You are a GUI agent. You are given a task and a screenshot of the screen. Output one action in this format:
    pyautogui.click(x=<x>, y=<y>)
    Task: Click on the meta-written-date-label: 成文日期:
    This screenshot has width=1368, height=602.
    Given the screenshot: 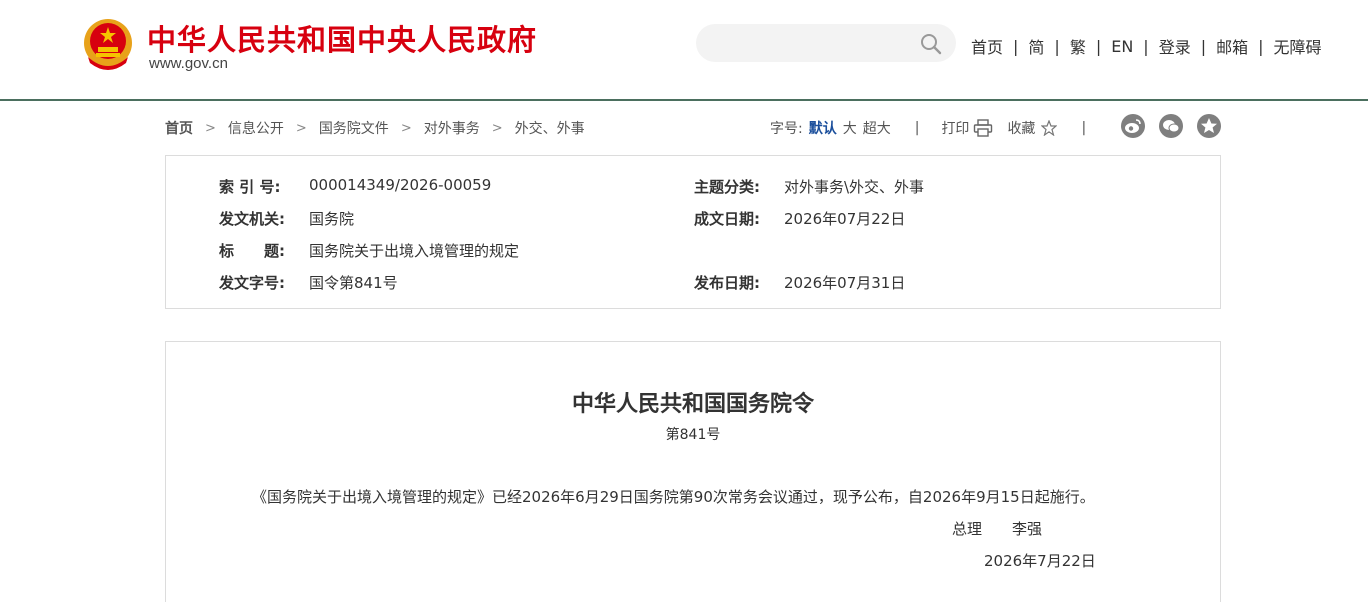 What is the action you would take?
    pyautogui.click(x=727, y=219)
    